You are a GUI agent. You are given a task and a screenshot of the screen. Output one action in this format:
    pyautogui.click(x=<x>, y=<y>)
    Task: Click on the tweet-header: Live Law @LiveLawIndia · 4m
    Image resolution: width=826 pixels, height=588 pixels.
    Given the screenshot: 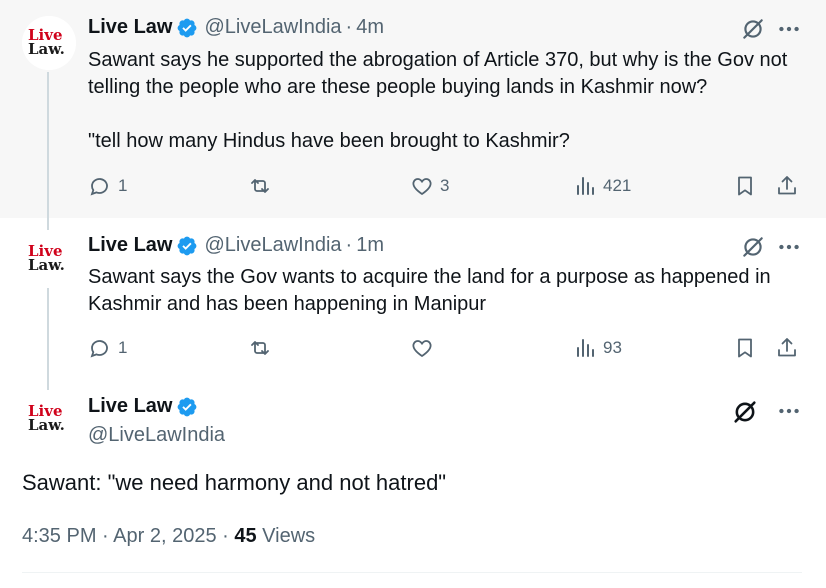 What is the action you would take?
    pyautogui.click(x=236, y=27)
    